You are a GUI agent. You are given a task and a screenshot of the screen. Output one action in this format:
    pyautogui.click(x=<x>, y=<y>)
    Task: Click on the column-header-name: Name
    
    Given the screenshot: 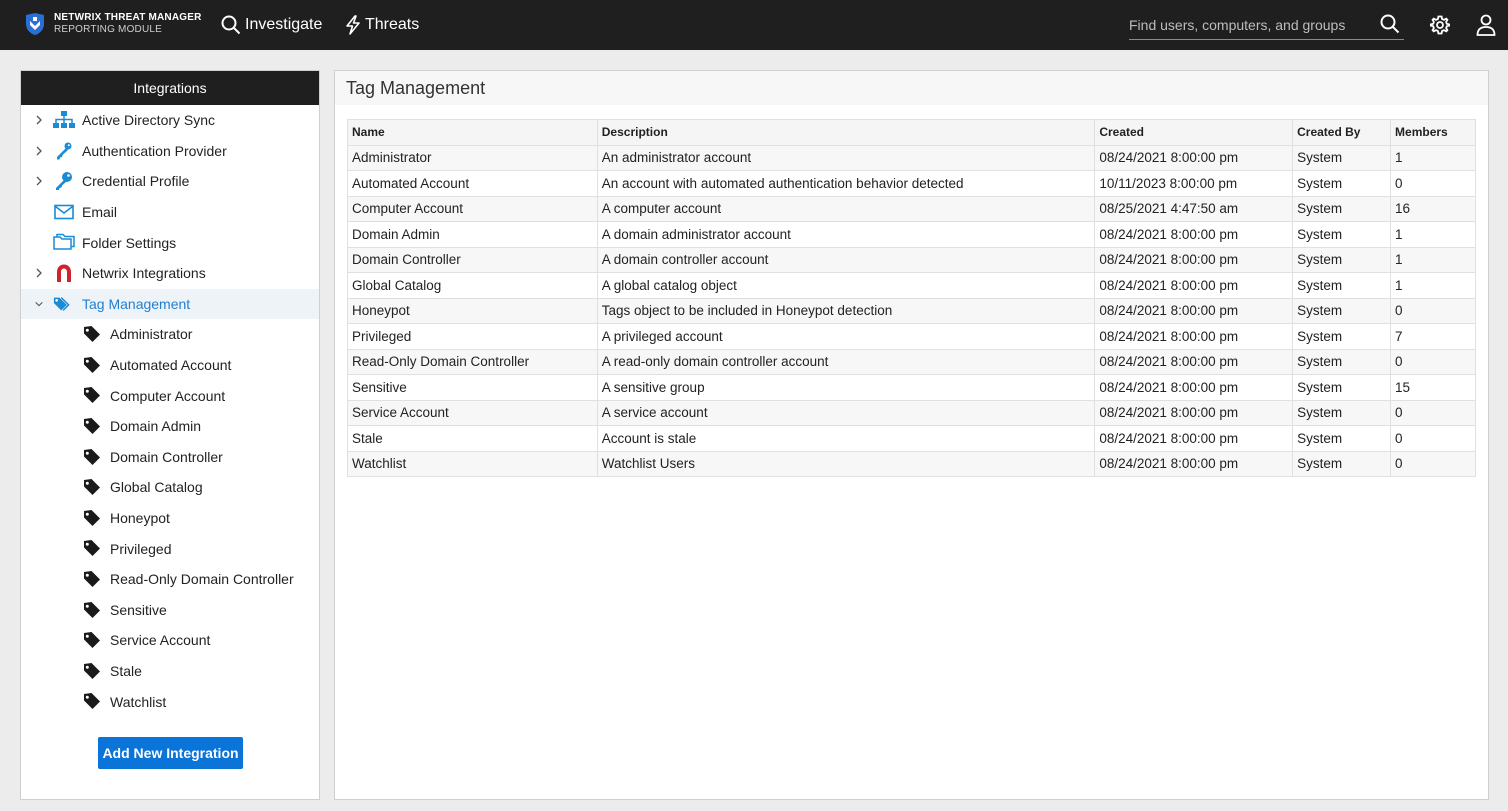 What is the action you would take?
    pyautogui.click(x=472, y=132)
    